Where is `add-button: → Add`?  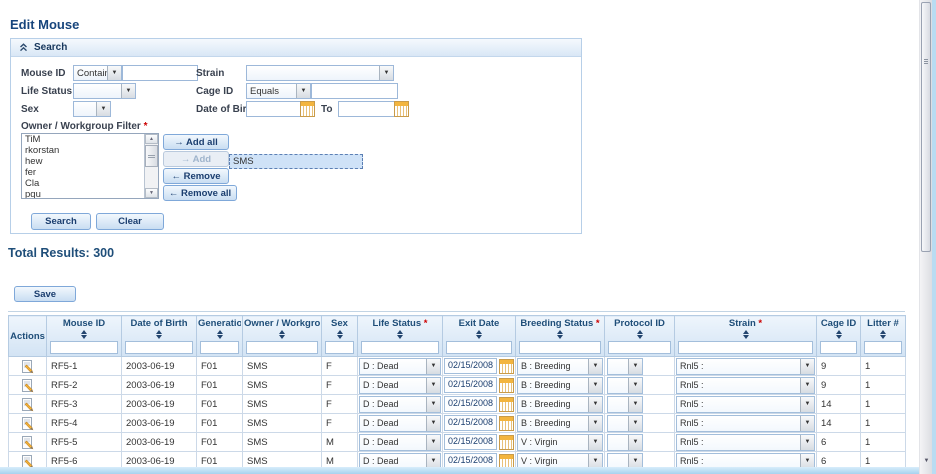
add-button: → Add is located at coordinates (196, 159).